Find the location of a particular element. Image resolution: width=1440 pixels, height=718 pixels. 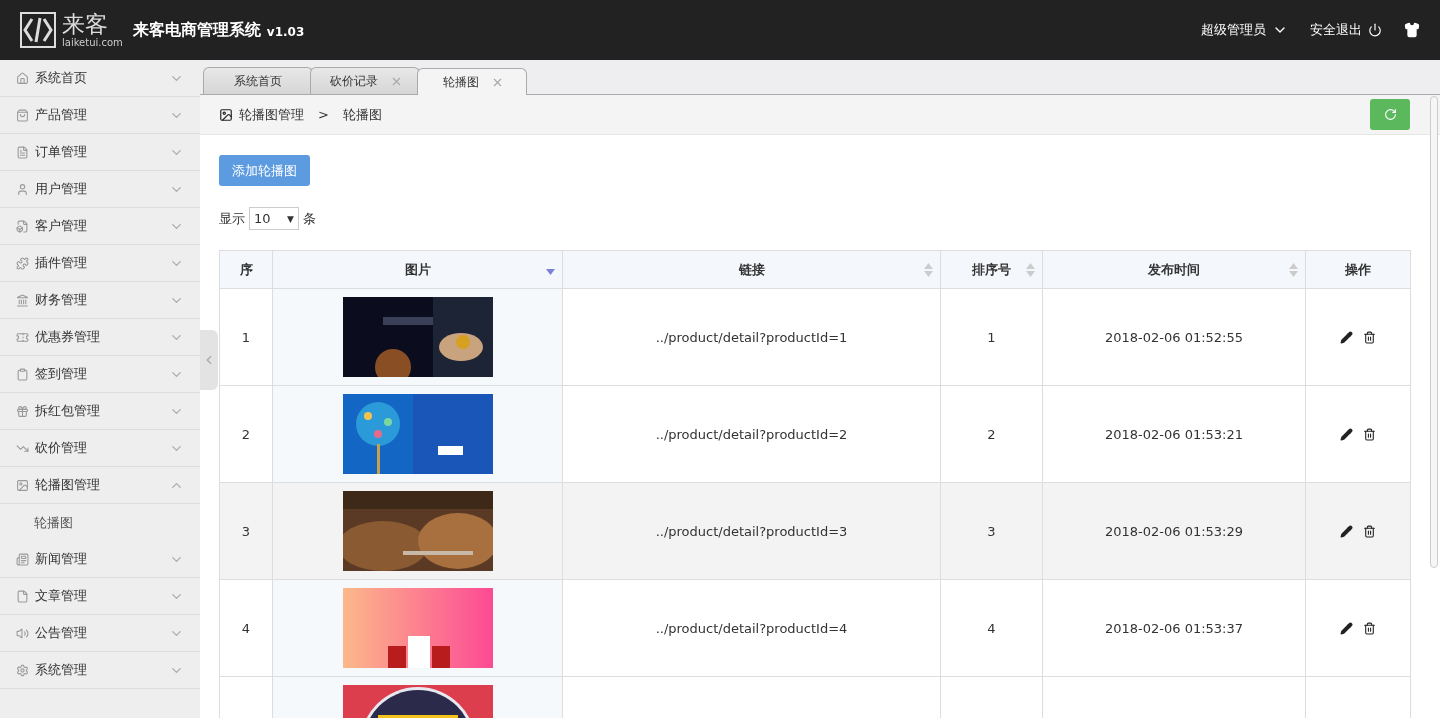

app-title: 来客电商管理系统 is located at coordinates (196, 30).